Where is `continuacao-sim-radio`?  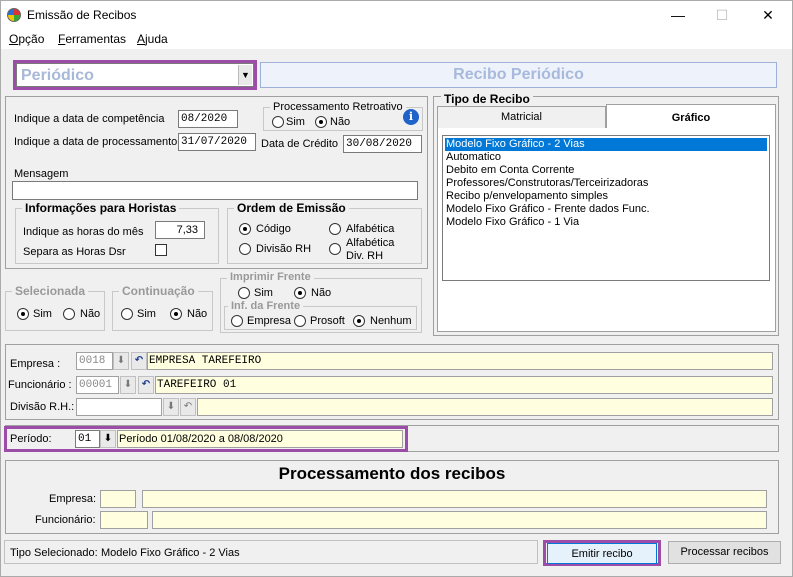 continuacao-sim-radio is located at coordinates (127, 314).